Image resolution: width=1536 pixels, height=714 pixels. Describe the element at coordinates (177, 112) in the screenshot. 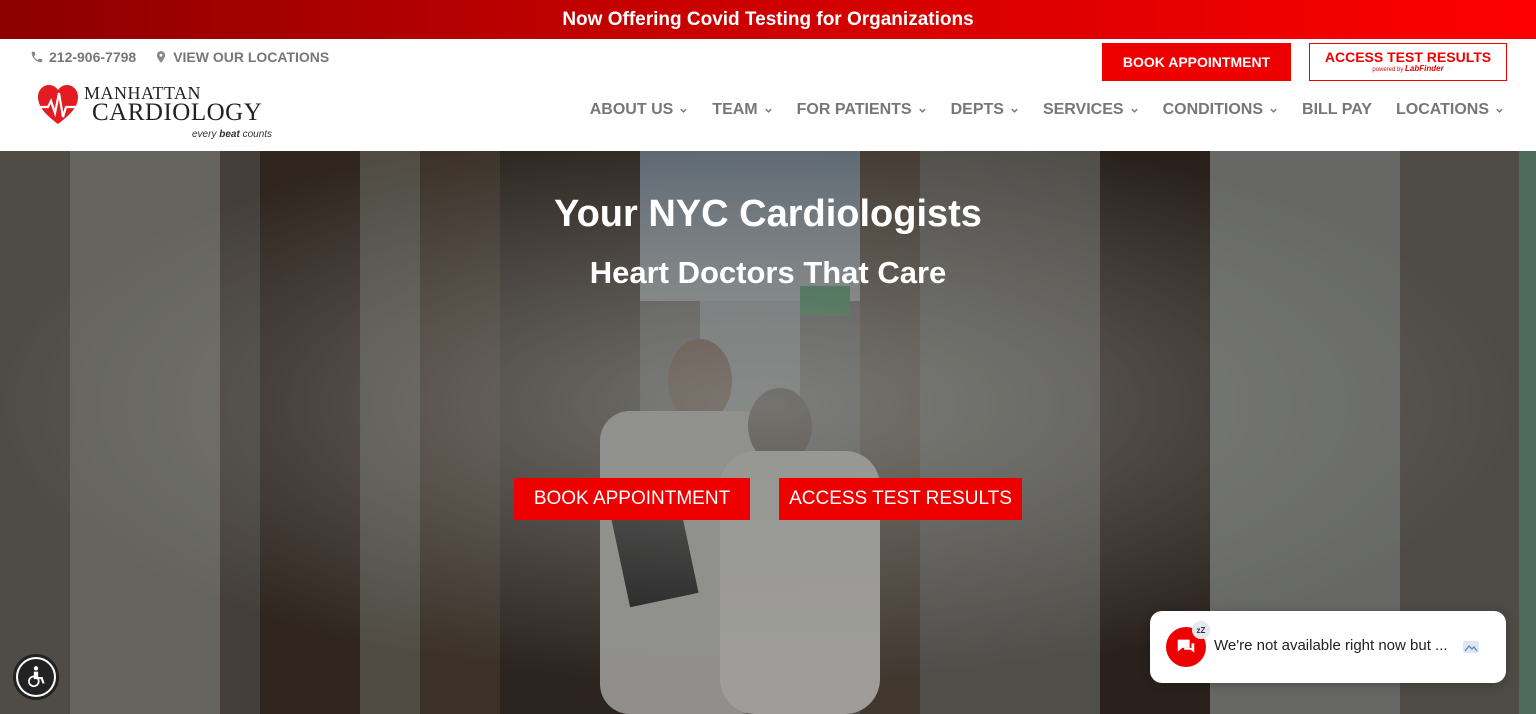

I see `logo-line2: CARDIOLOGY` at that location.